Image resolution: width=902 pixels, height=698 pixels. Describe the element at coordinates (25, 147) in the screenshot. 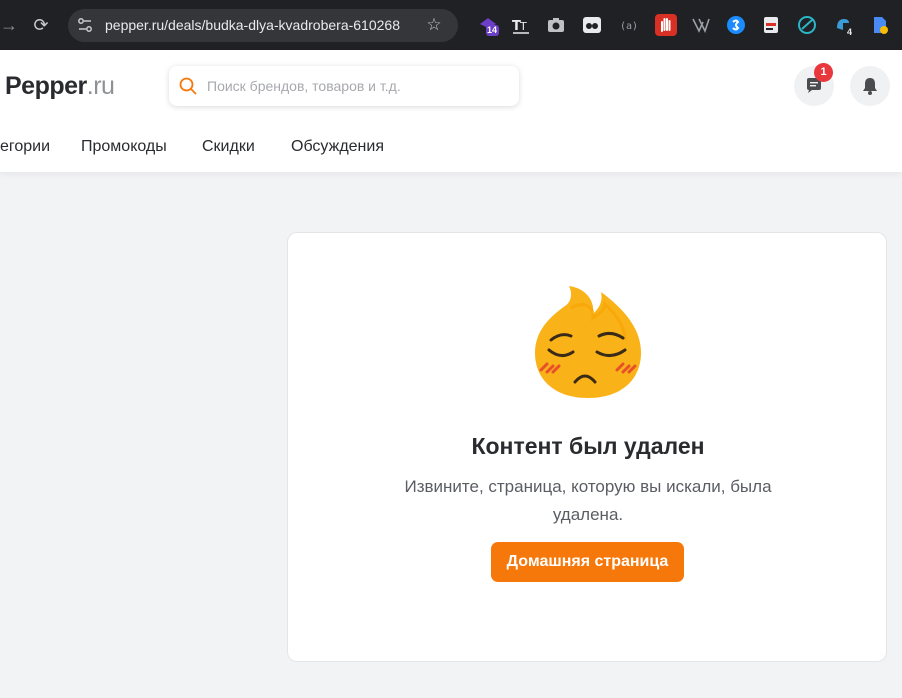

I see `nav-item-categories: егории` at that location.